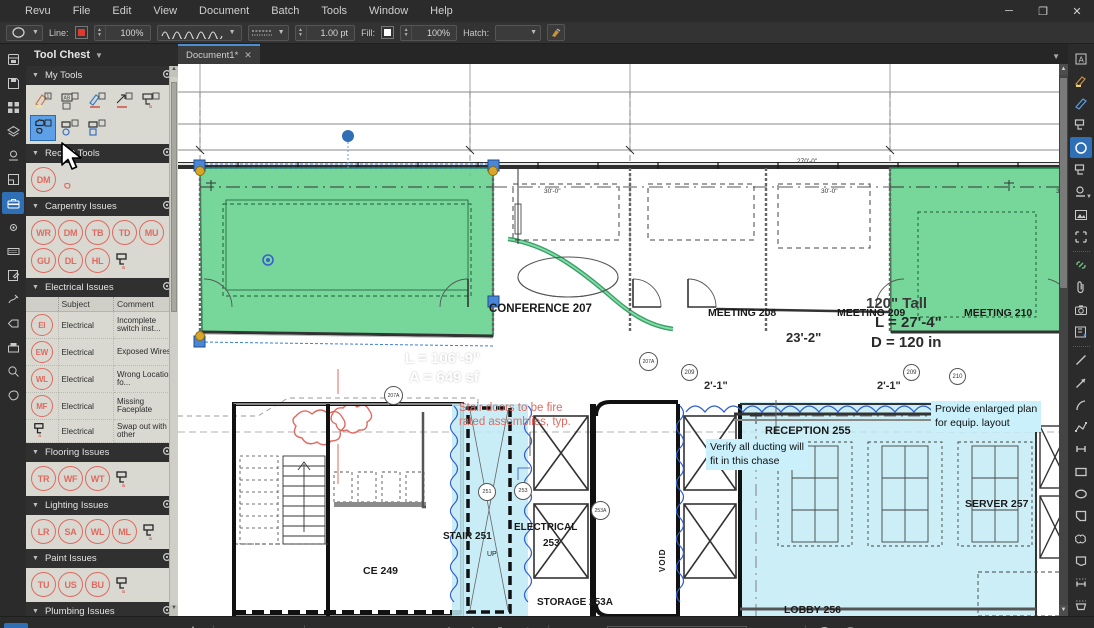  I want to click on two-page-icon, so click(259, 625).